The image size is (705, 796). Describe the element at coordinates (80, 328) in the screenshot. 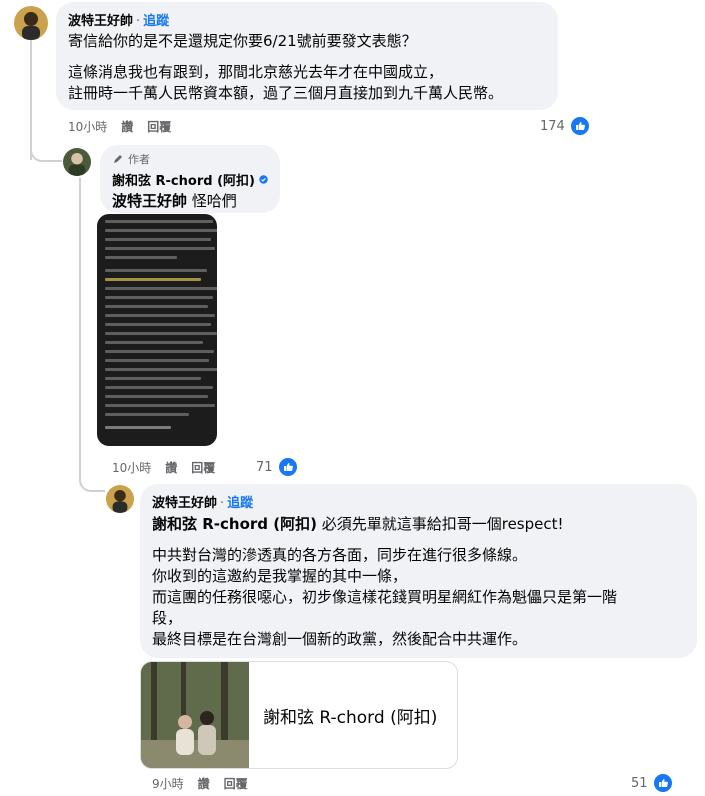

I see `thread-line-reply` at that location.